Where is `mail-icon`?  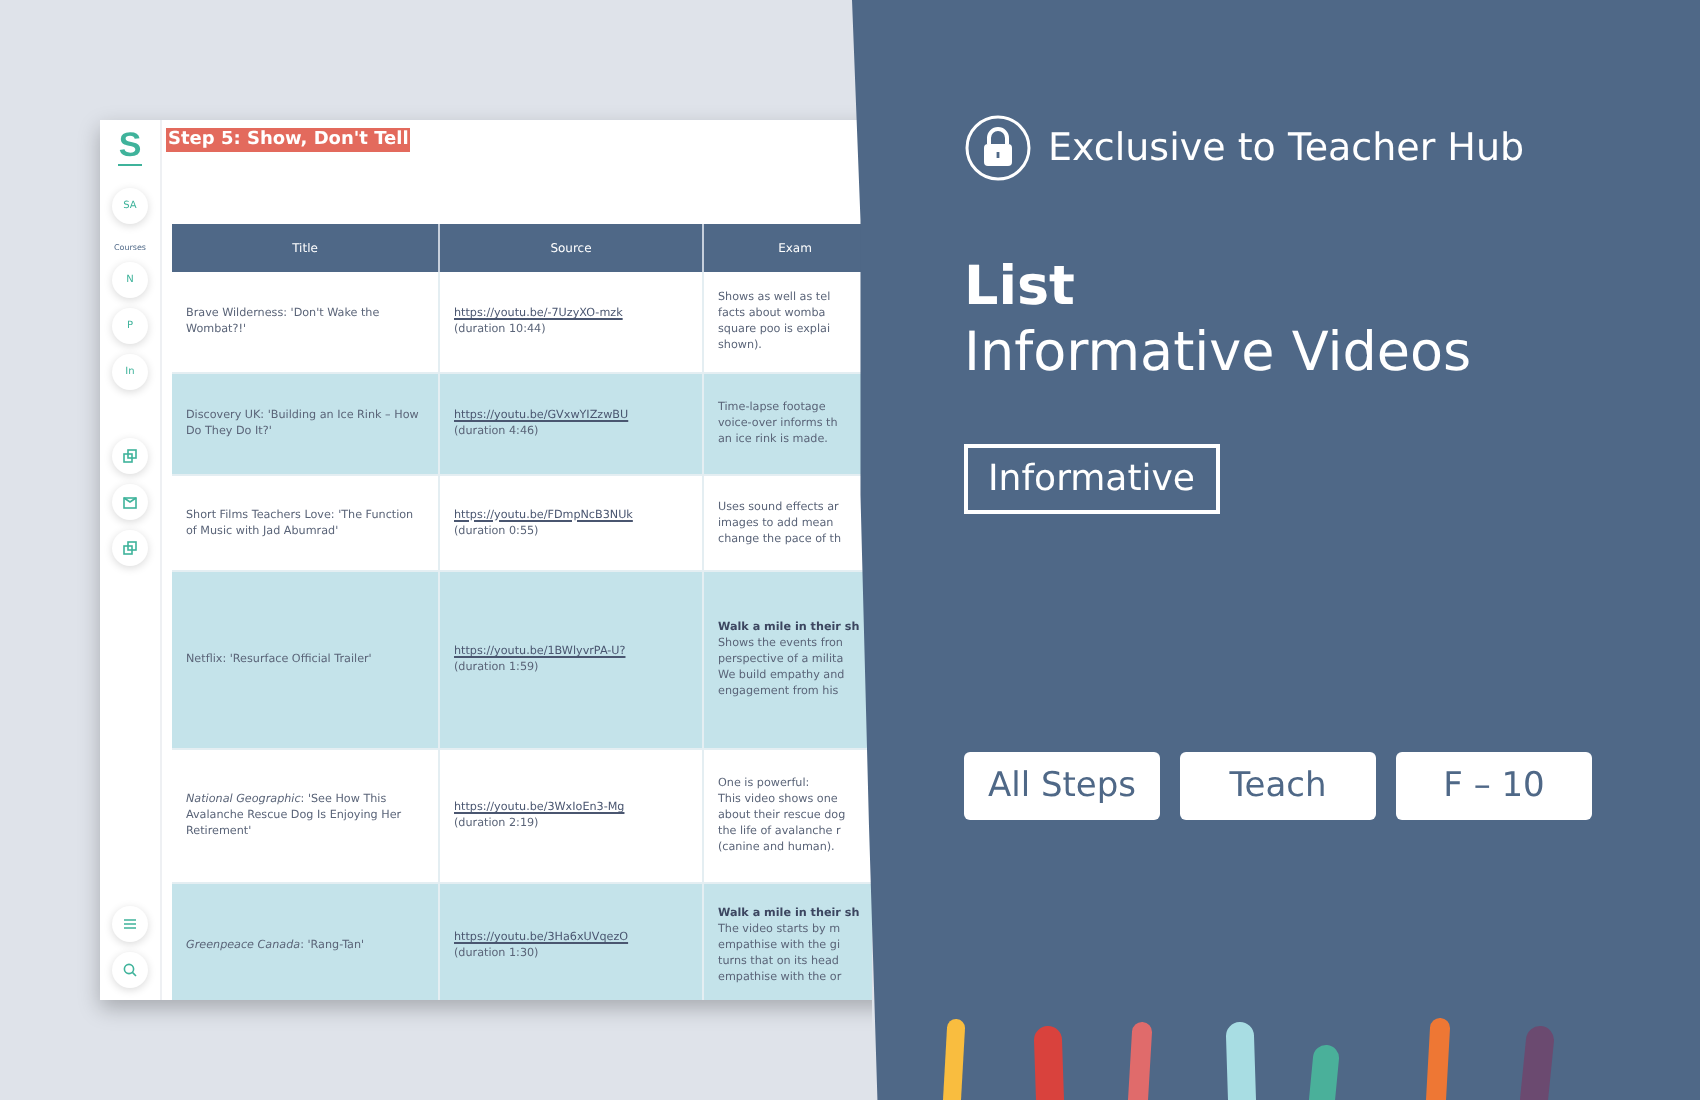 mail-icon is located at coordinates (130, 502).